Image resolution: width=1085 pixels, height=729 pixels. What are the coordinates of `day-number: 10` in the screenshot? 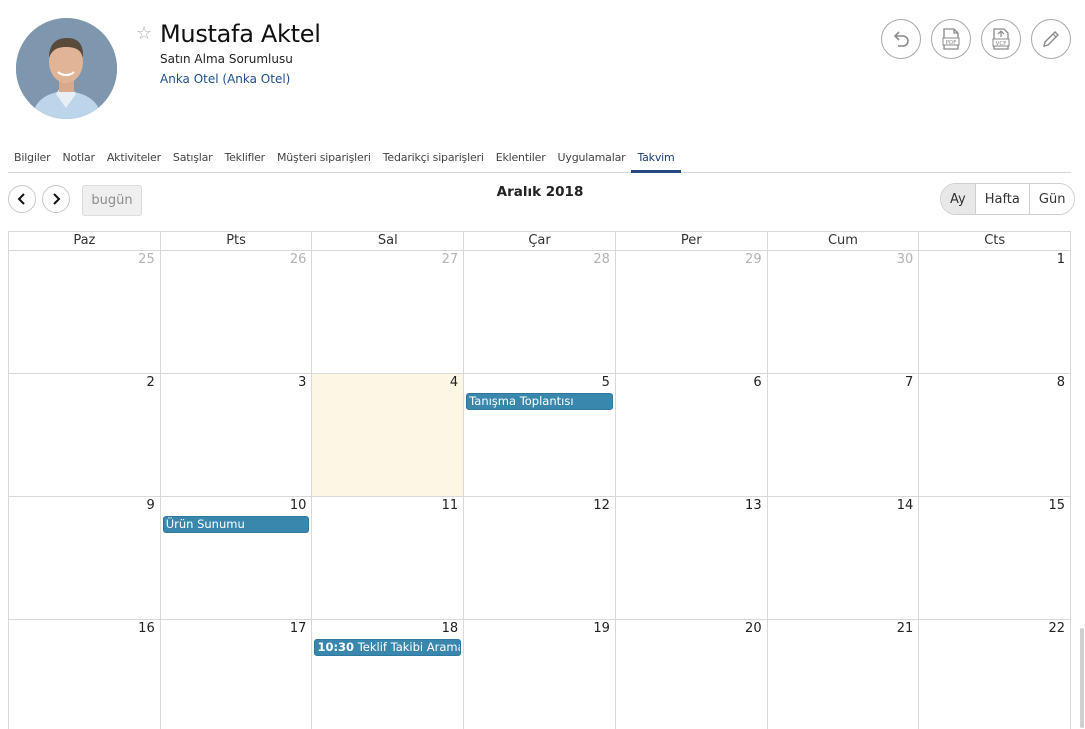 It's located at (298, 505).